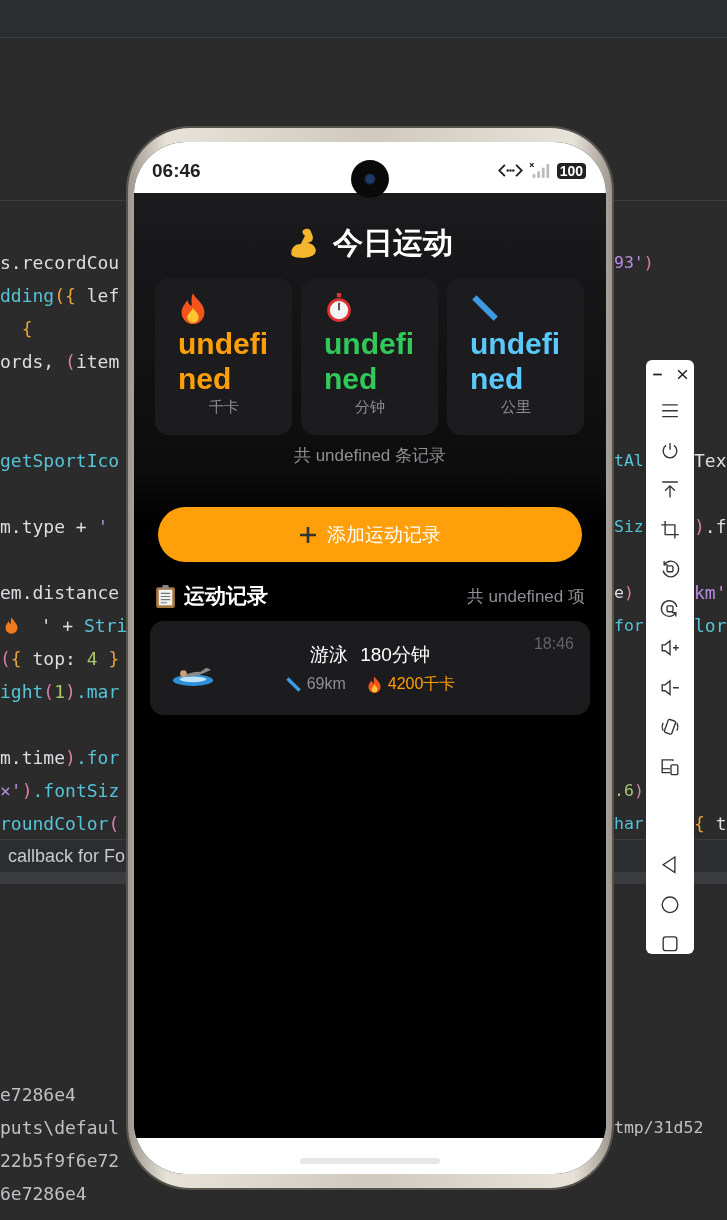 This screenshot has width=727, height=1220. I want to click on recents-icon, so click(670, 944).